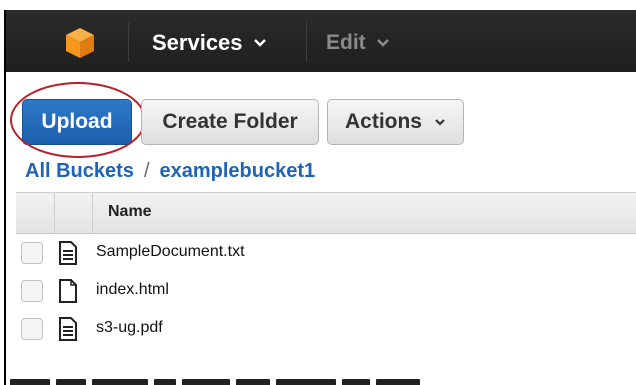  I want to click on services-label: Services, so click(197, 42).